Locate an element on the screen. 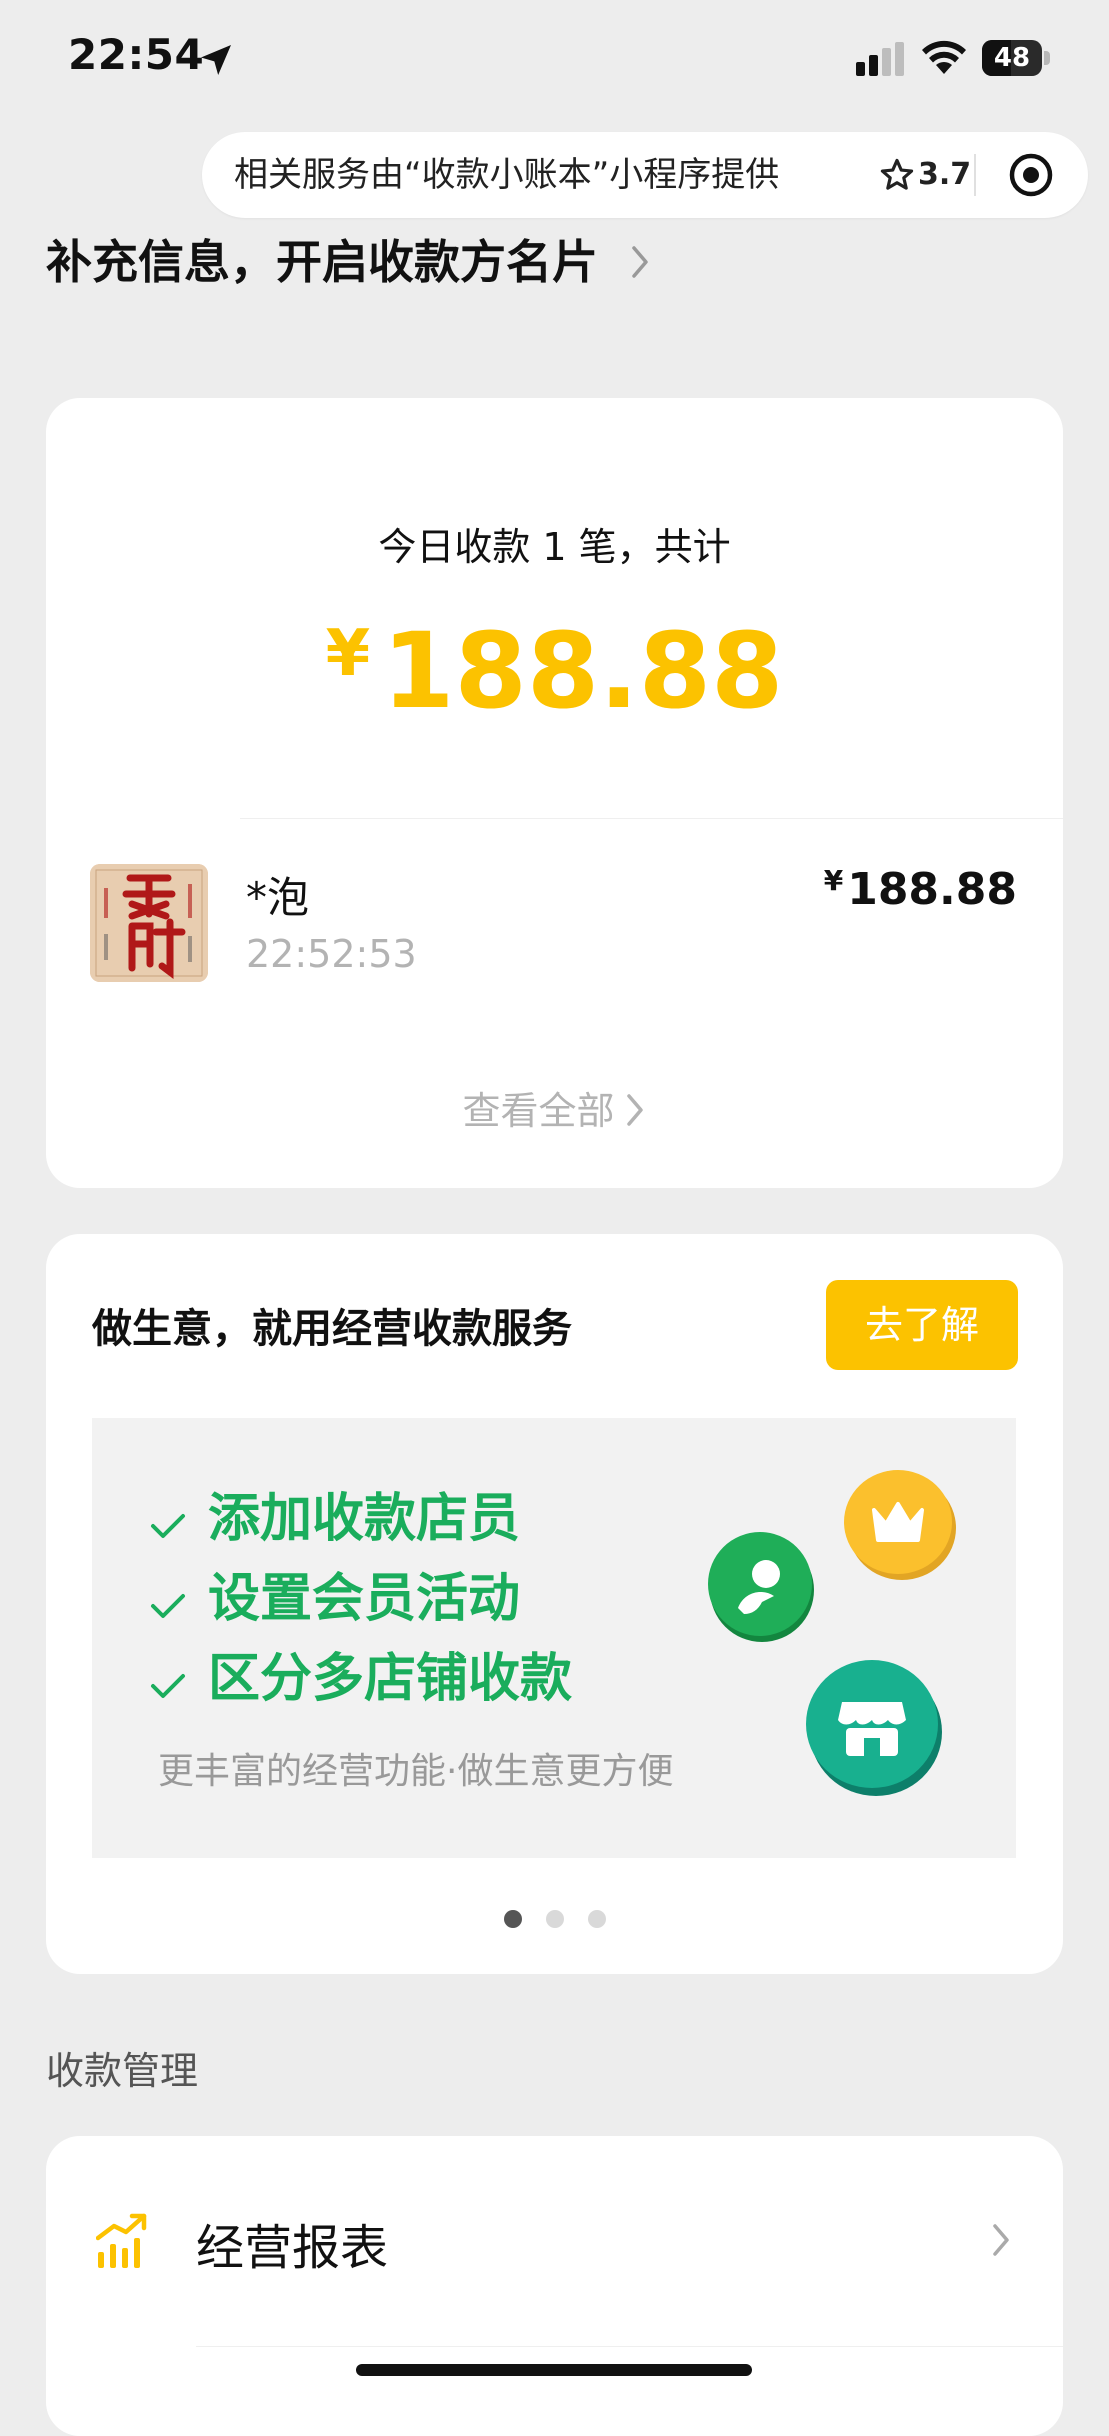  capsule-divider is located at coordinates (975, 175).